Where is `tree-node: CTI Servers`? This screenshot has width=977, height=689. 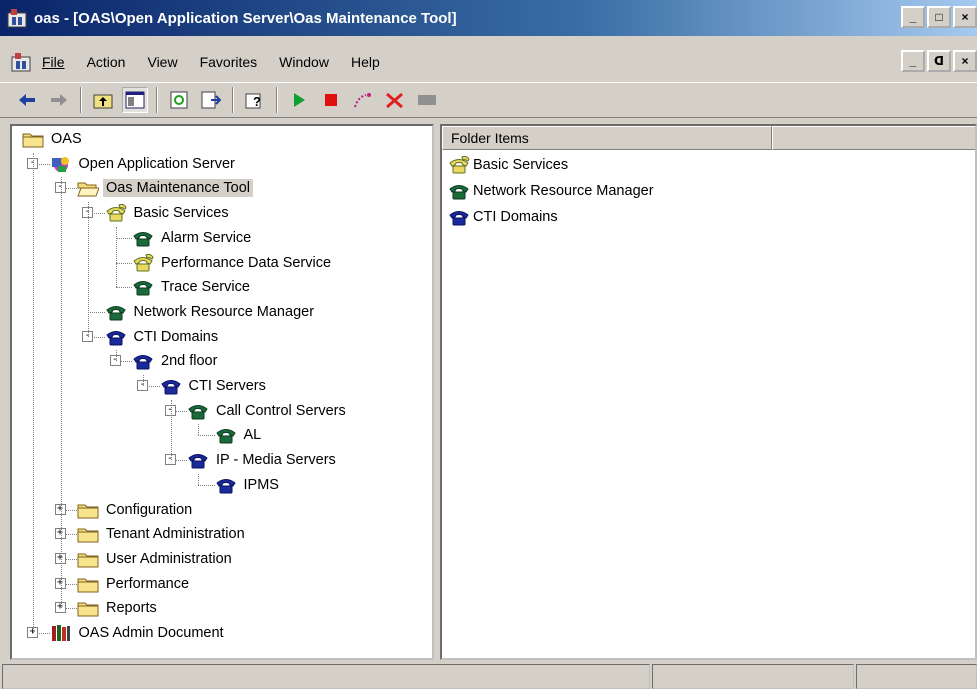 tree-node: CTI Servers is located at coordinates (214, 386).